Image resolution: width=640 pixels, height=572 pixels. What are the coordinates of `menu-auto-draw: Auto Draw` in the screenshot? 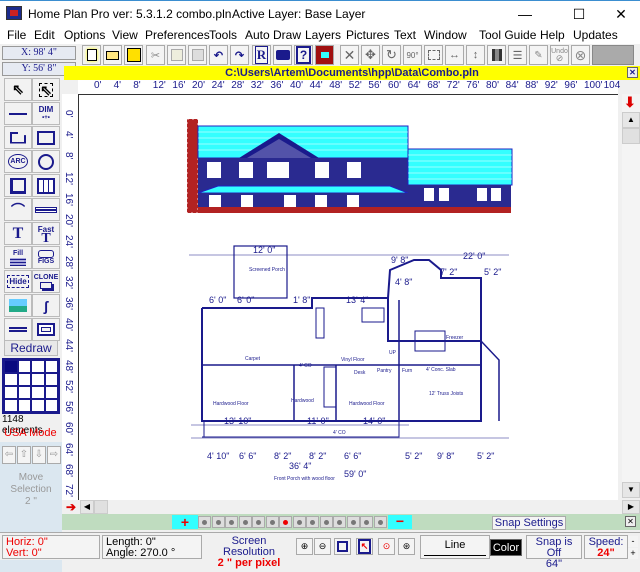 It's located at (273, 35).